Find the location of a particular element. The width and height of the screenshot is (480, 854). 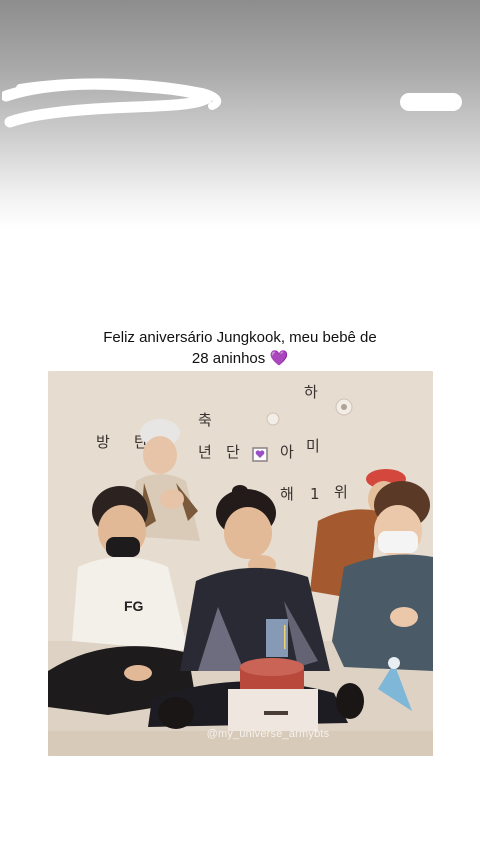

banner-glyph: 미 is located at coordinates (313, 446).